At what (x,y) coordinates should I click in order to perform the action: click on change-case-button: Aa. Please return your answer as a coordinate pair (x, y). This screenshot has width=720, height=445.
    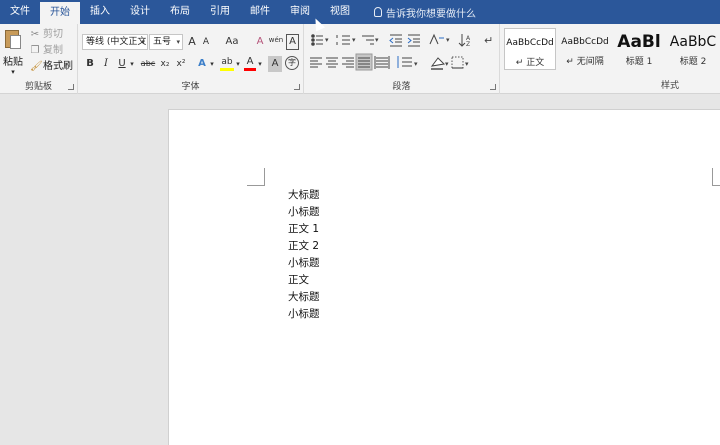
    Looking at the image, I should click on (232, 42).